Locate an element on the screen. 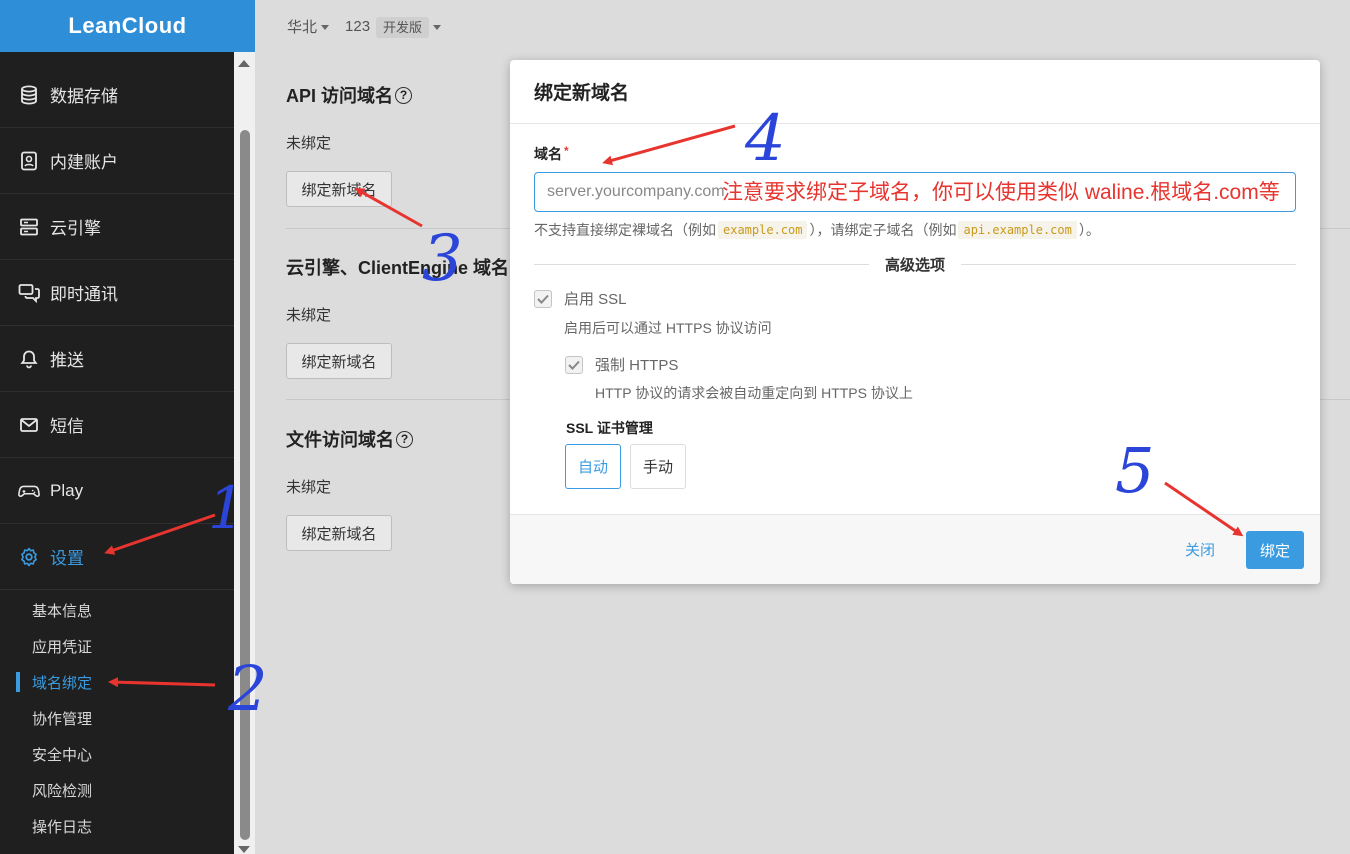  sidebar-item-label: 数据存储 is located at coordinates (84, 96).